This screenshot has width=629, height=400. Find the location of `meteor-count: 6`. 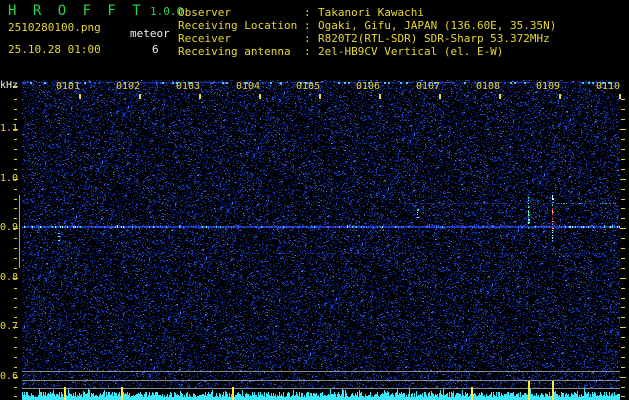

meteor-count: 6 is located at coordinates (155, 49).